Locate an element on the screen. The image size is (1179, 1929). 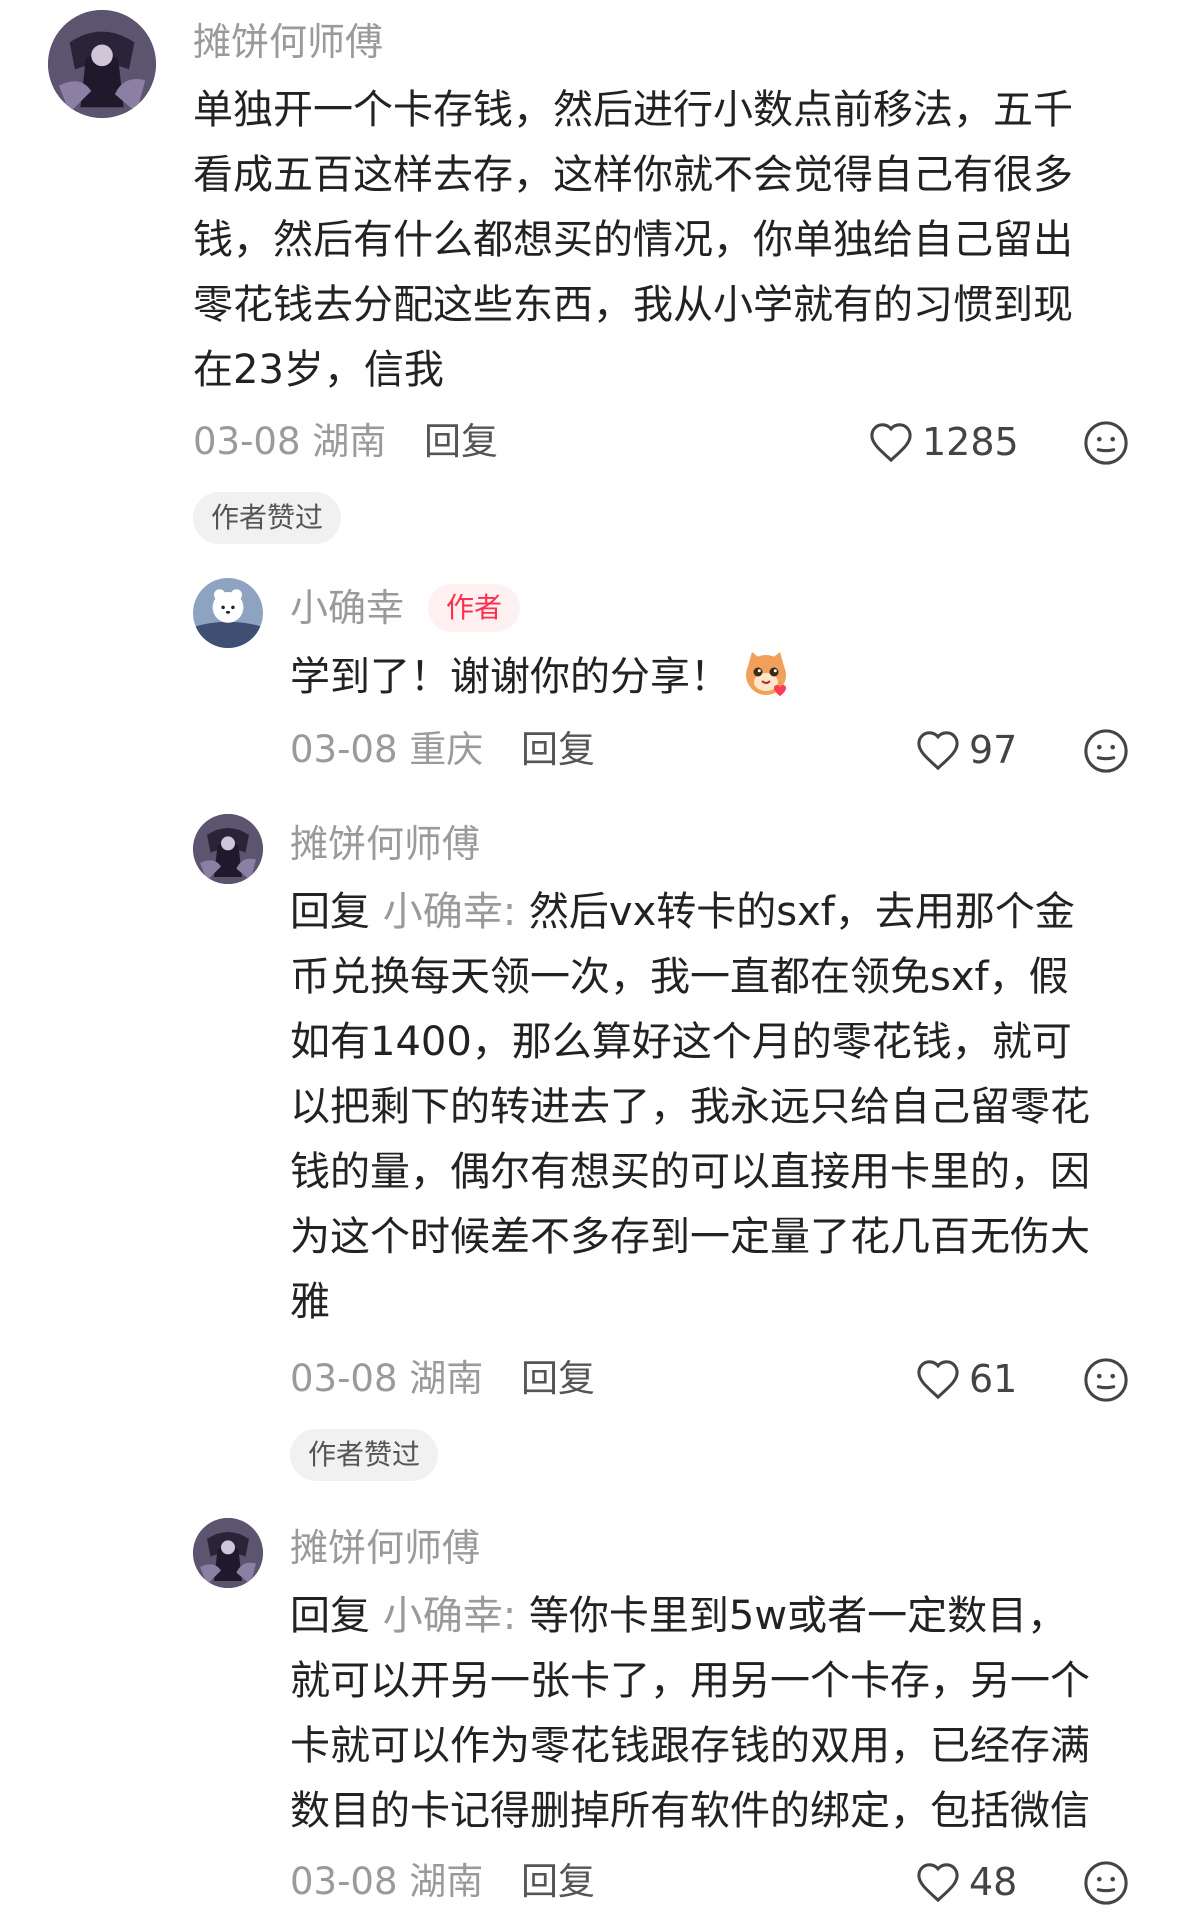
comment-line: 在23岁，信我 is located at coordinates (318, 370).